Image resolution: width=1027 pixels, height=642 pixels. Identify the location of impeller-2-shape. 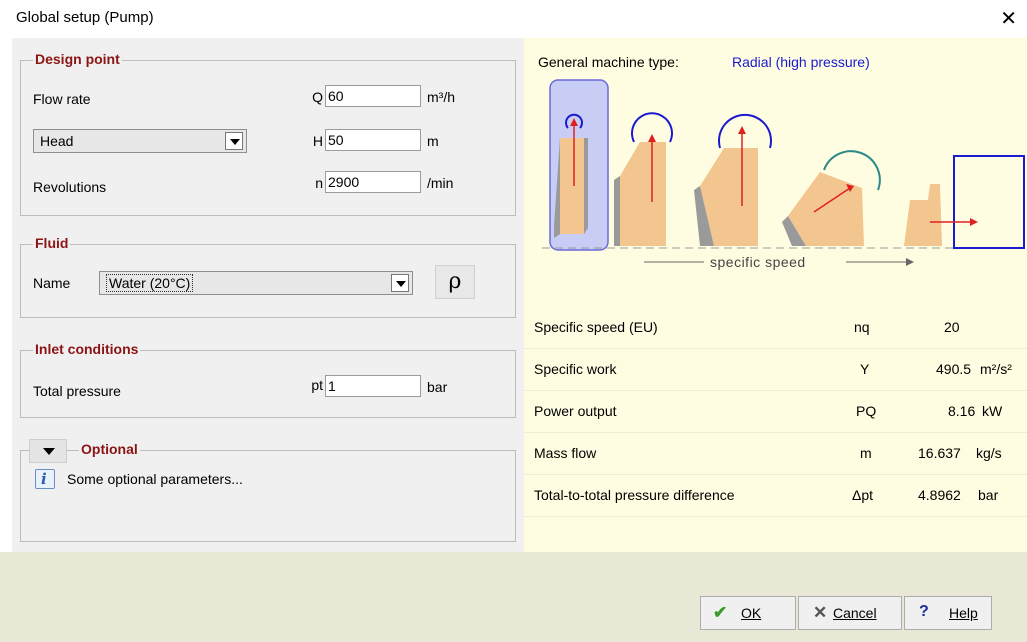
(643, 179).